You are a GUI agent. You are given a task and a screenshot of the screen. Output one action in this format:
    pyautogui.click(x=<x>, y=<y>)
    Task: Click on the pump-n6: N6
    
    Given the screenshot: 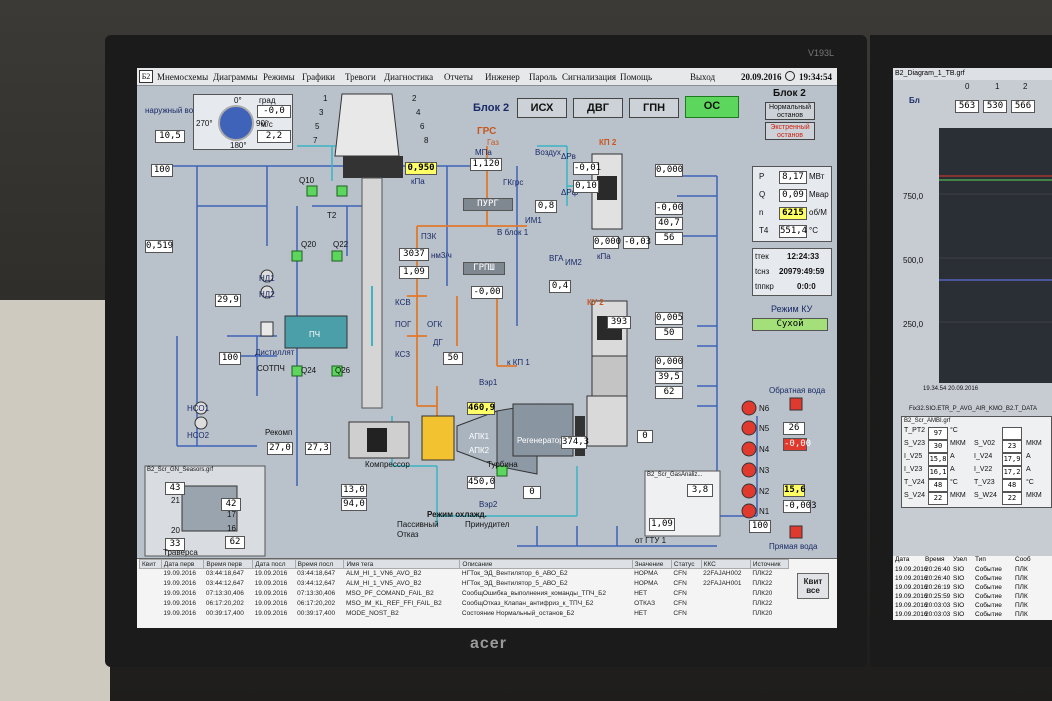 What is the action you would take?
    pyautogui.click(x=764, y=408)
    